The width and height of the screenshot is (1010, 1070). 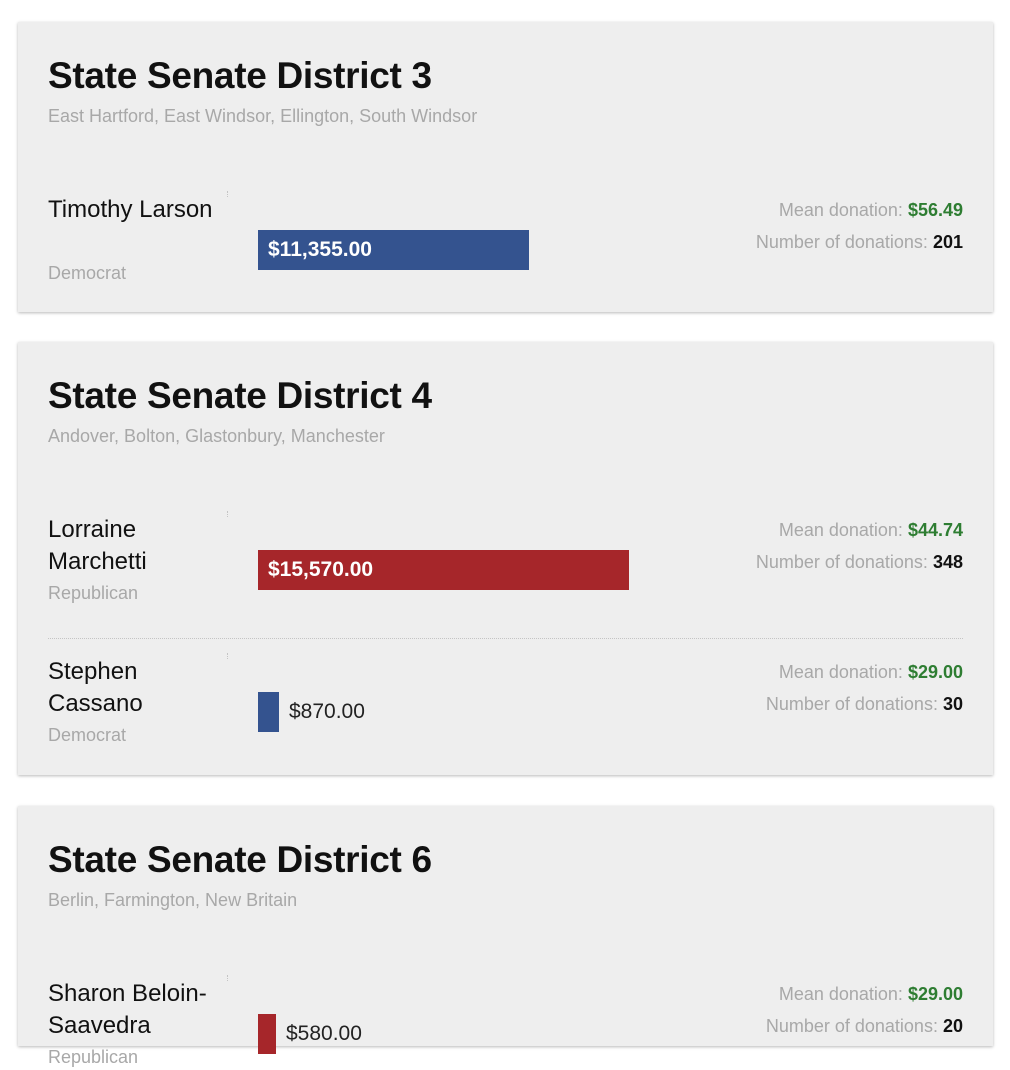 What do you see at coordinates (505, 638) in the screenshot?
I see `candidate-separator` at bounding box center [505, 638].